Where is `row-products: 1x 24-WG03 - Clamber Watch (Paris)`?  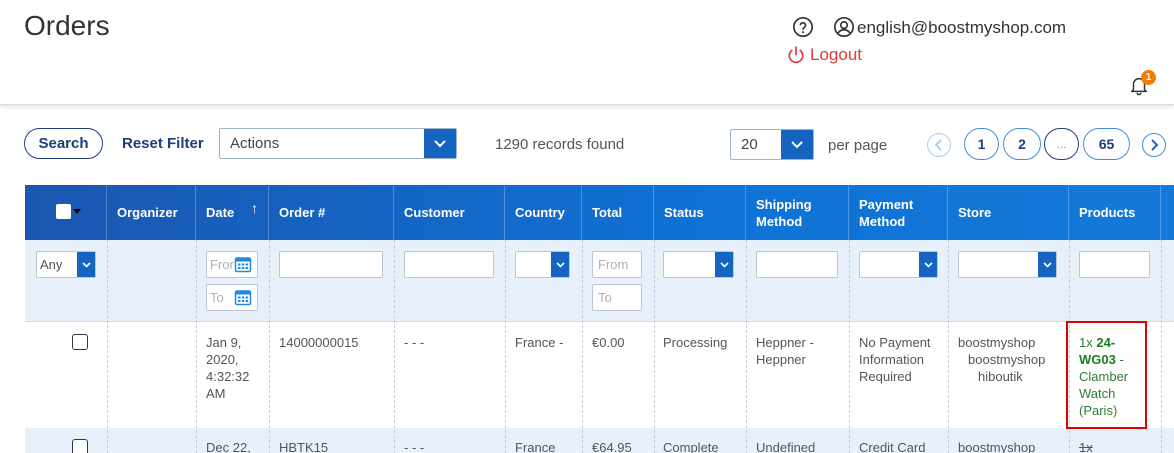 row-products: 1x 24-WG03 - Clamber Watch (Paris) is located at coordinates (1111, 376).